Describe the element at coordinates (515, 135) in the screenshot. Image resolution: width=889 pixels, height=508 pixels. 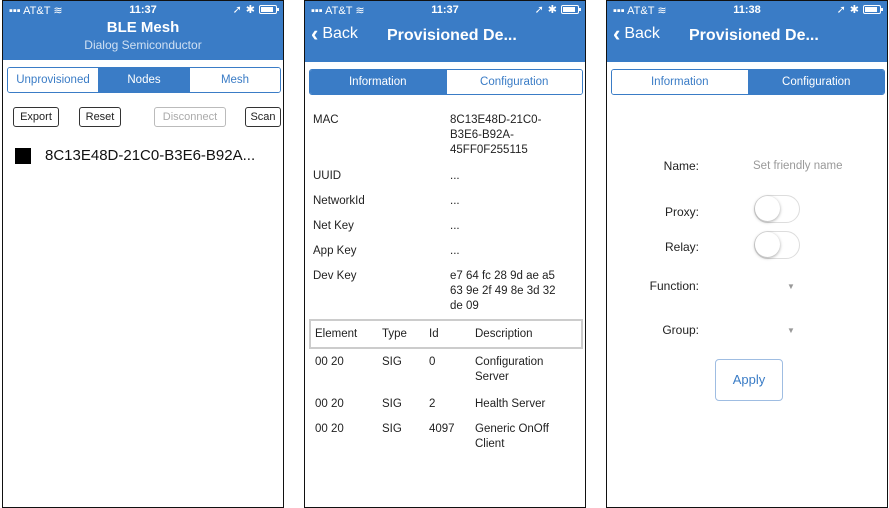
I see `mac-value: 8C13E48D-21C0- B3E6-B92A- 45FF0F255115` at that location.